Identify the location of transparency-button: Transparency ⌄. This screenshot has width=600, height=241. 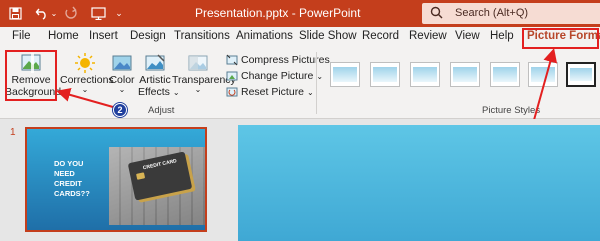
(204, 77).